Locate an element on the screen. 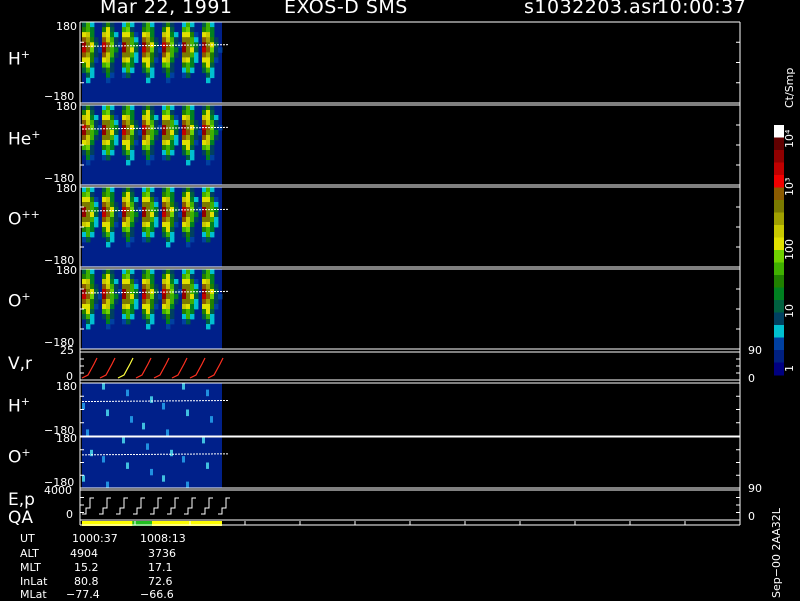  colorbar-swatch is located at coordinates (779, 231).